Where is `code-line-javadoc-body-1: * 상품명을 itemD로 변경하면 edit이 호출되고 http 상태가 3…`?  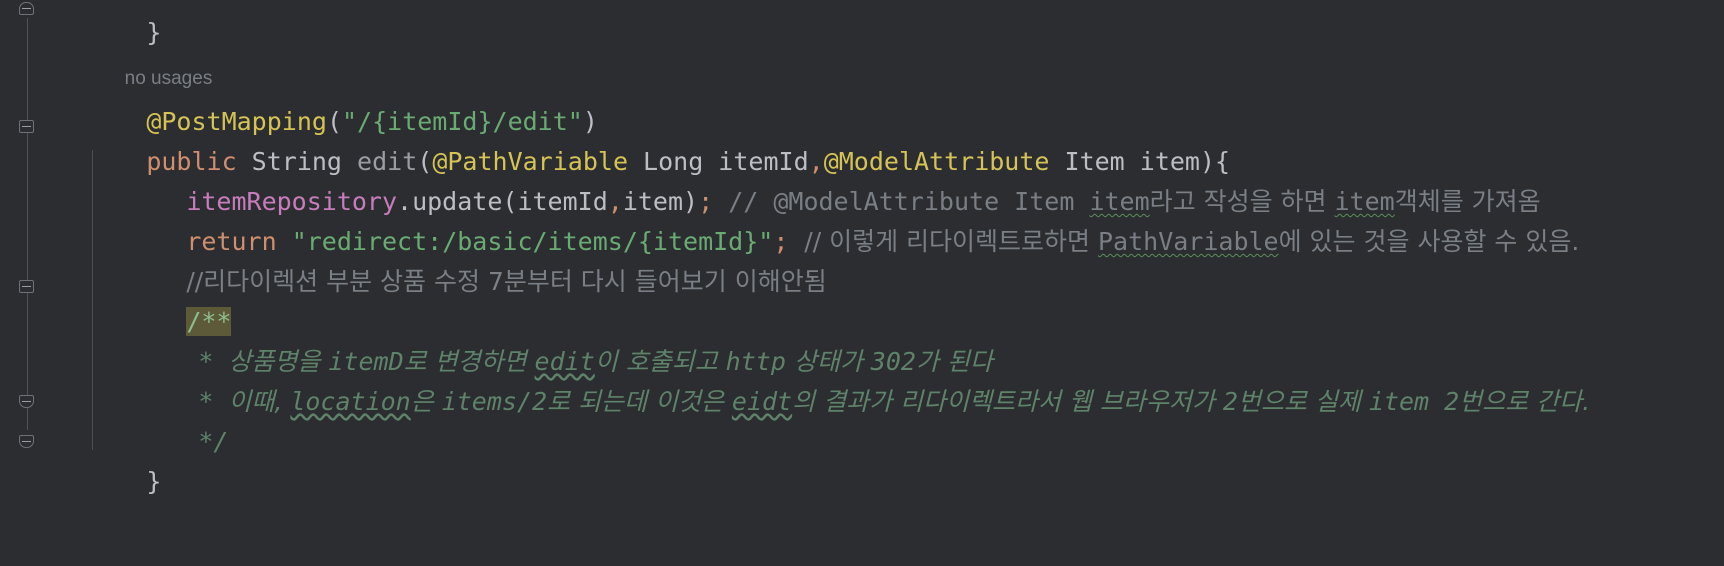
code-line-javadoc-body-1: * 상품명을 itemD로 변경하면 edit이 호출되고 http 상태가 3… is located at coordinates (890, 339).